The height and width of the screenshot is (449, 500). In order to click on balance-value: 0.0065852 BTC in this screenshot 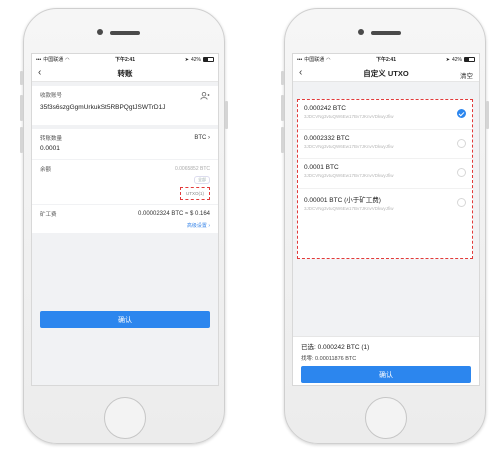, I will do `click(192, 169)`.